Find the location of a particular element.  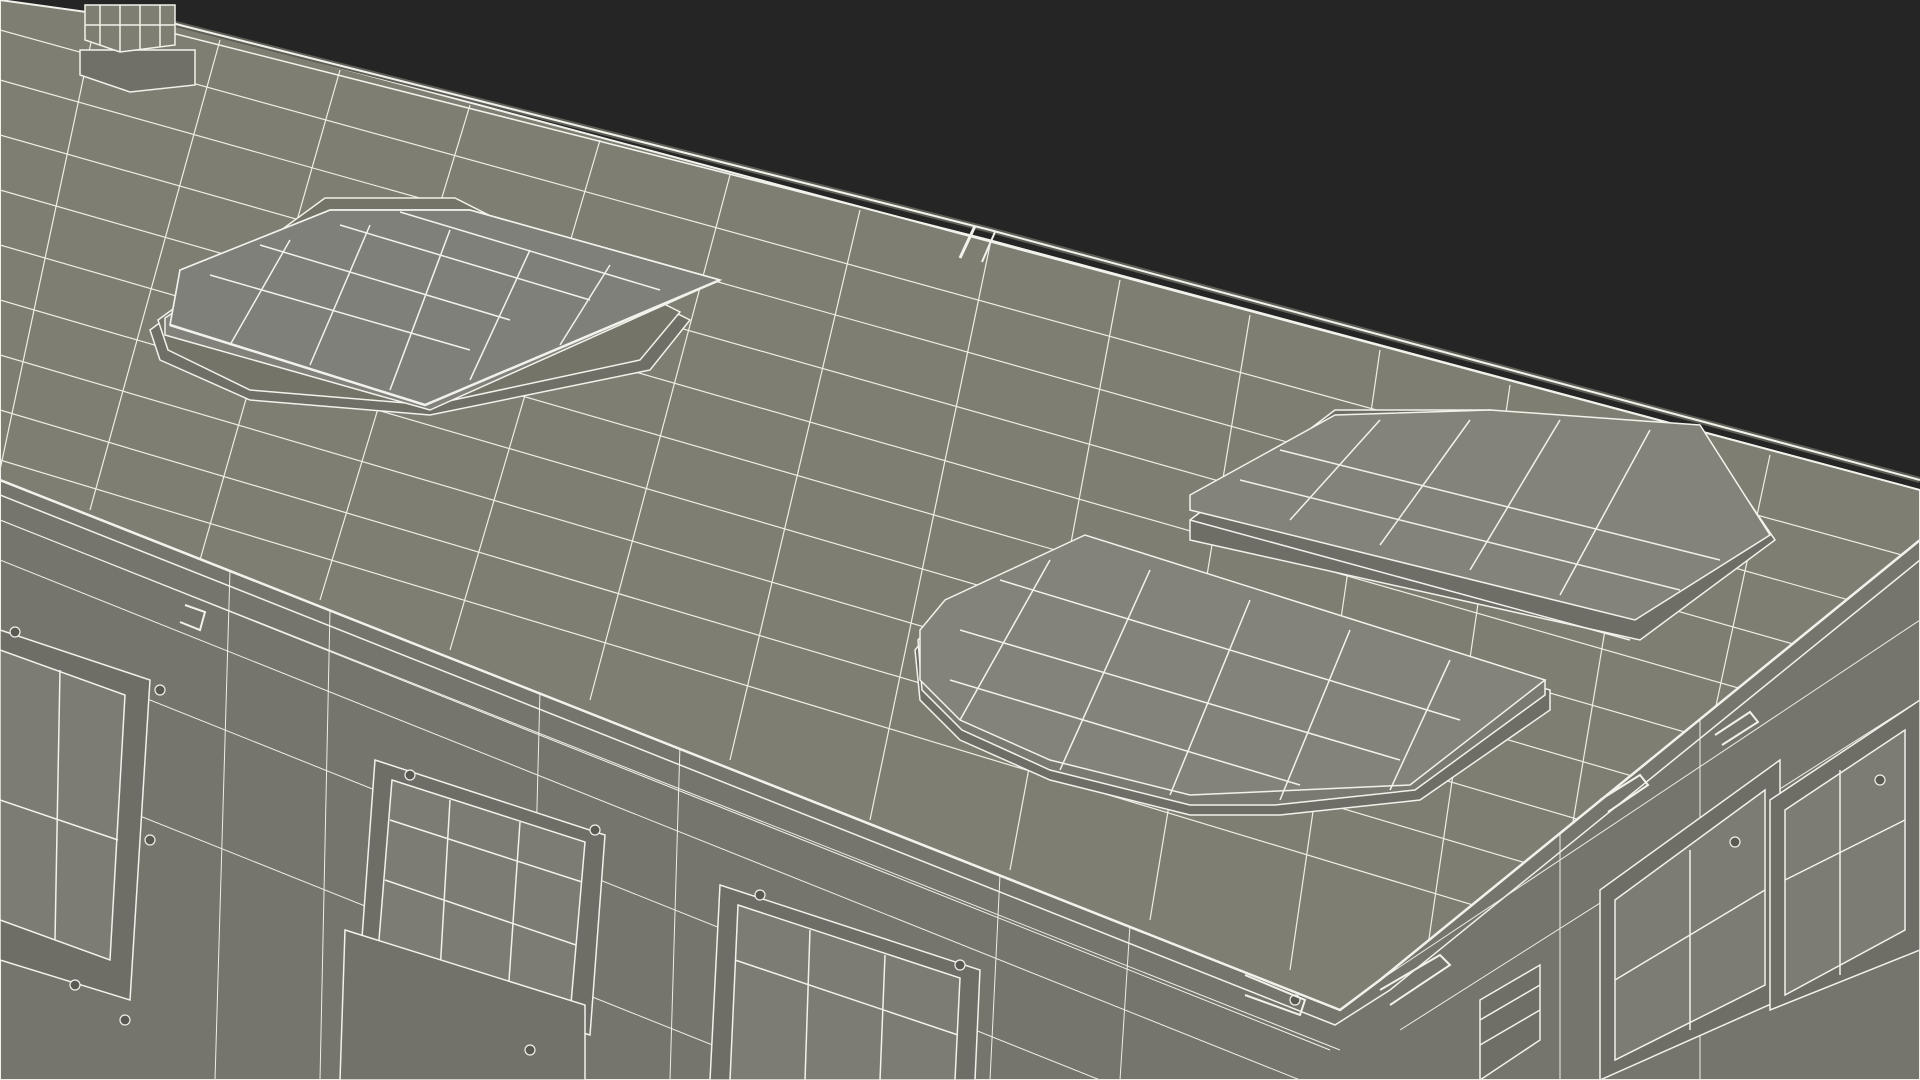

side-window-left is located at coordinates (75, 815).